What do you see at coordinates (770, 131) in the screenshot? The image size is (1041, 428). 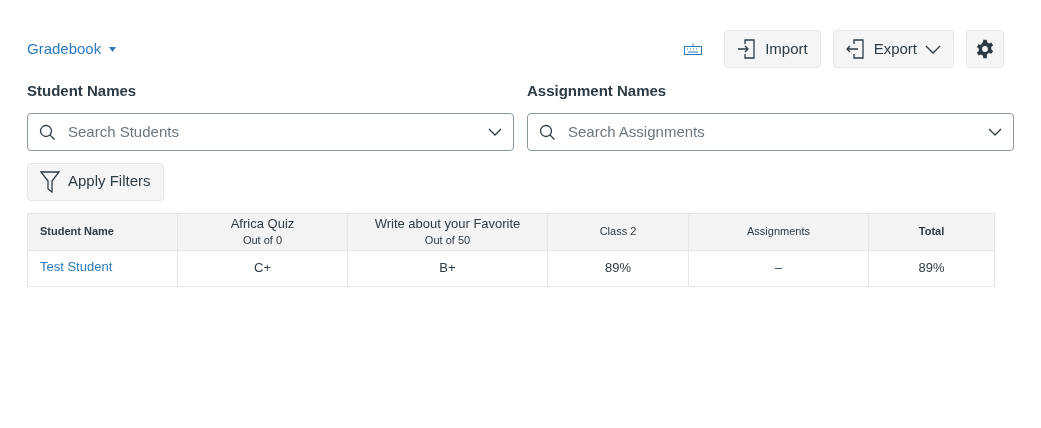 I see `search-field: Search Assignments` at bounding box center [770, 131].